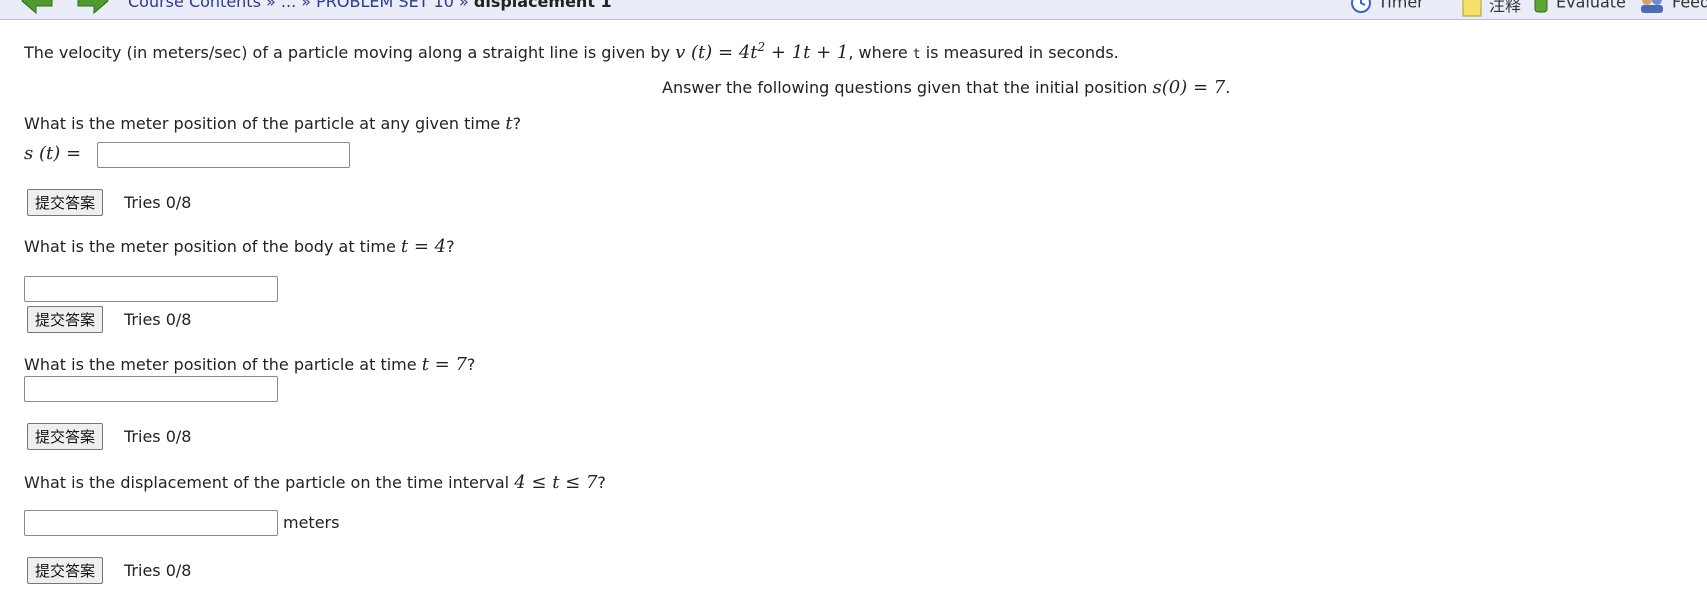 This screenshot has height=601, width=1707. What do you see at coordinates (37, 7) in the screenshot?
I see `back-arrow-icon` at bounding box center [37, 7].